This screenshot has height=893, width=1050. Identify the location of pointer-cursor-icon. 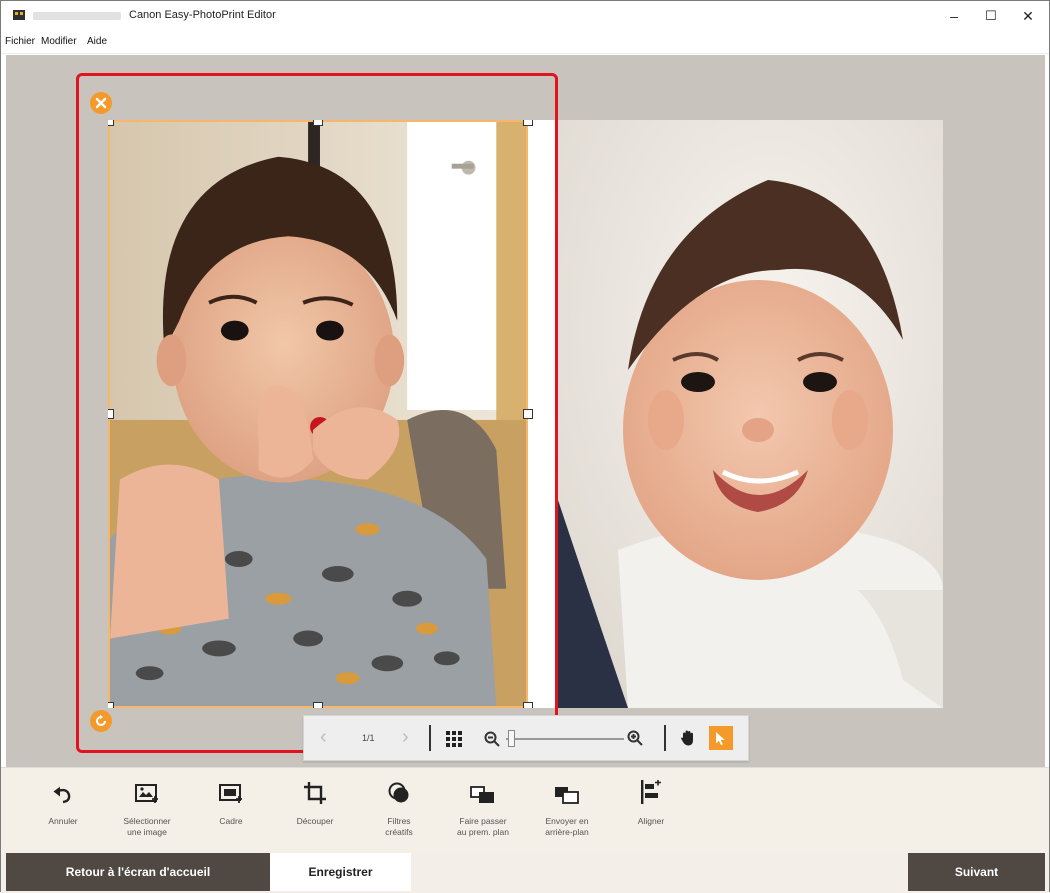
(720, 738).